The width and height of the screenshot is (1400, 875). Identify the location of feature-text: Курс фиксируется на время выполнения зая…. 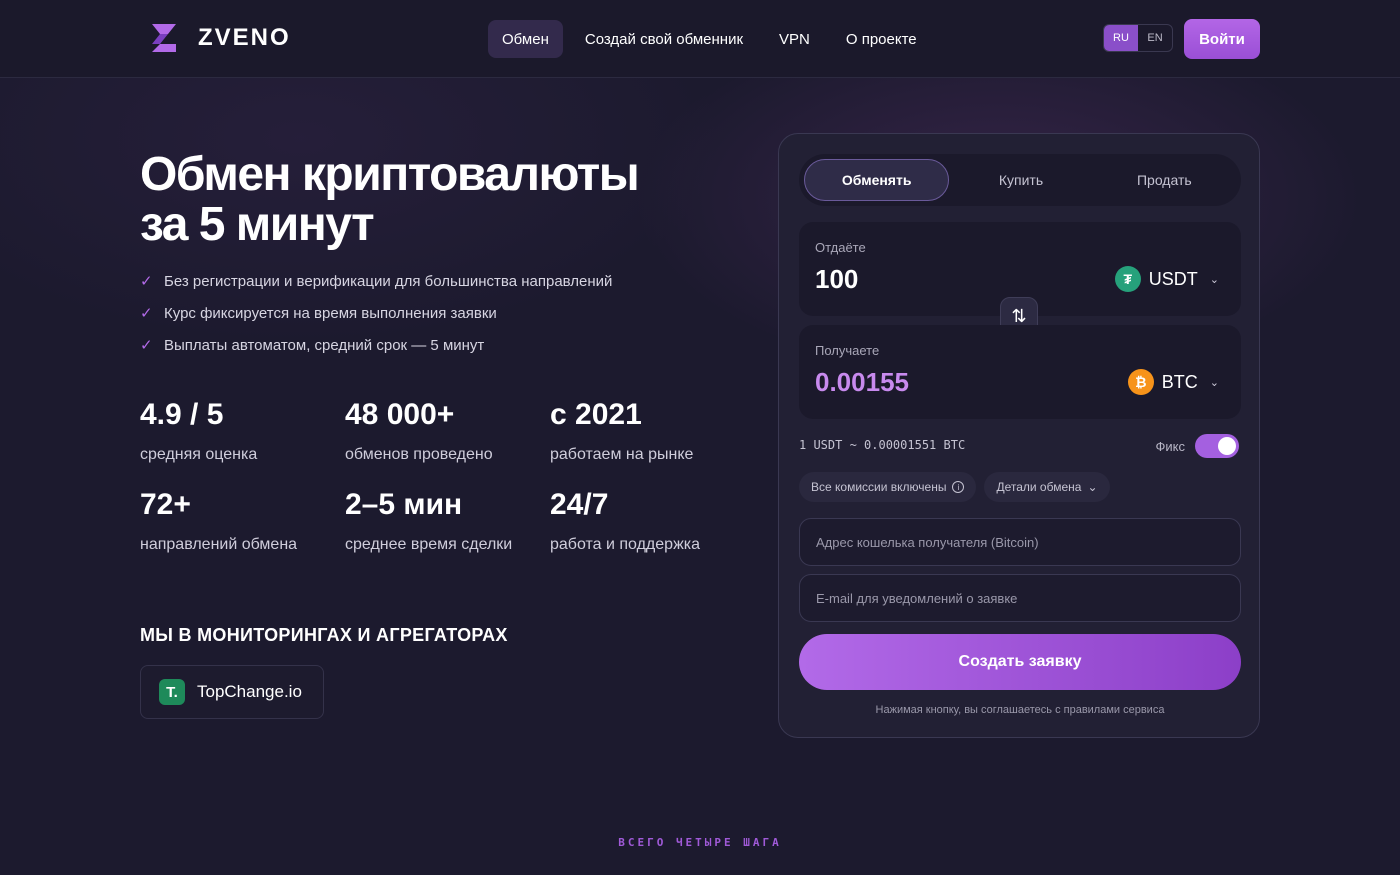
(330, 313).